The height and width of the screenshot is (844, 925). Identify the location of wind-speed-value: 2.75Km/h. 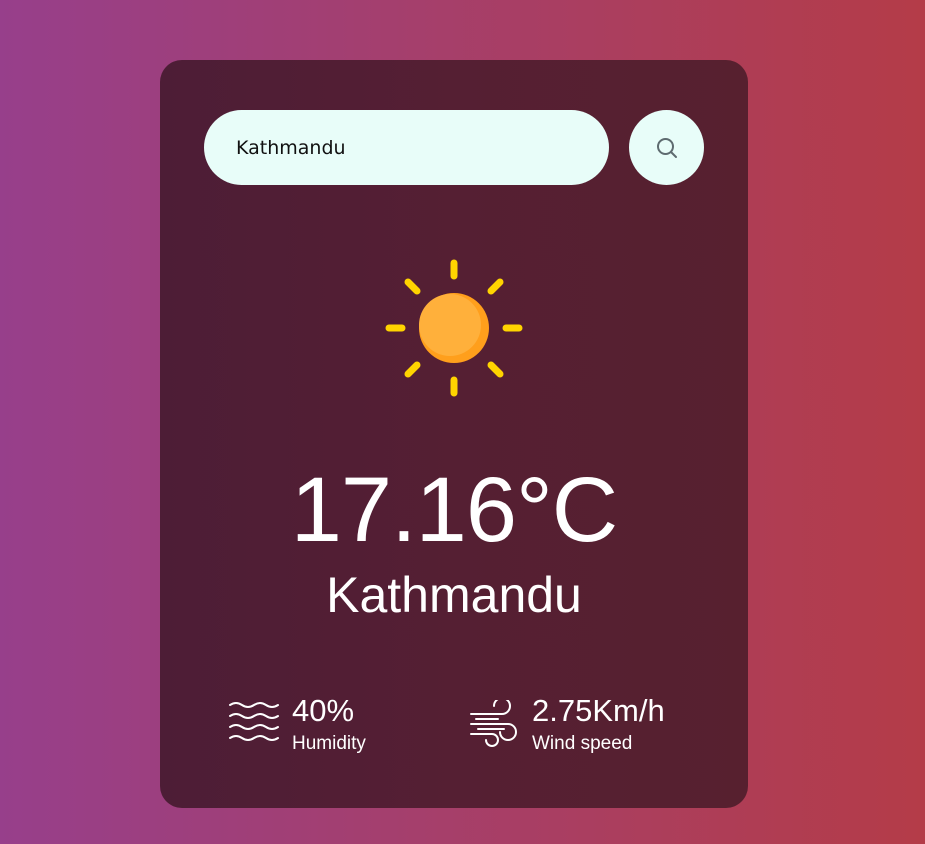
(598, 710).